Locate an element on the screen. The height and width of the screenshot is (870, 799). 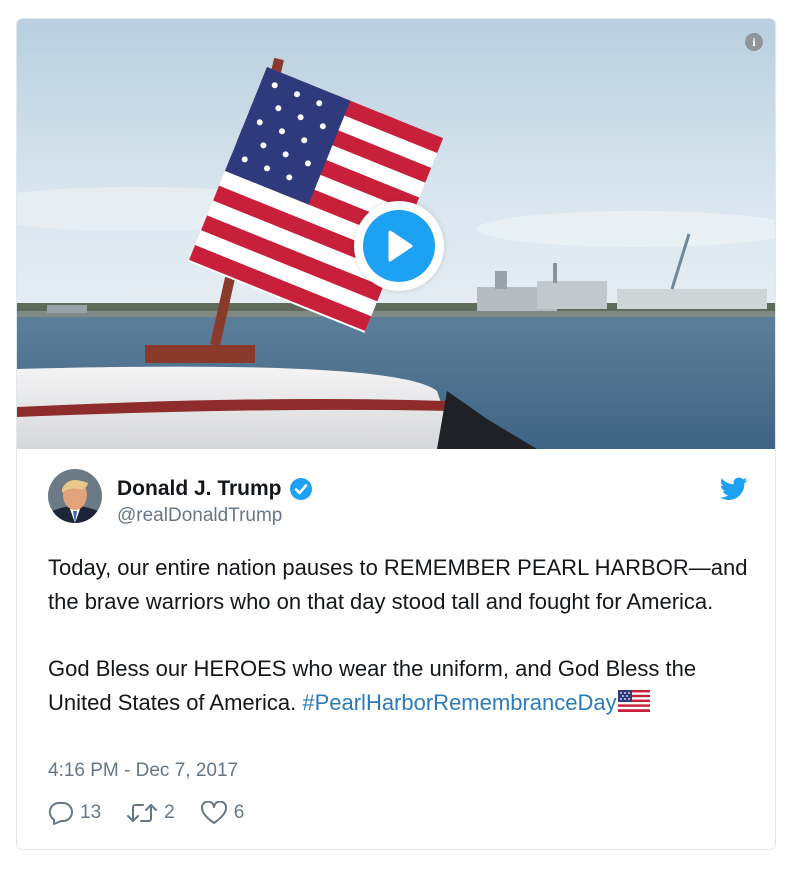
like-button: 6 is located at coordinates (222, 813).